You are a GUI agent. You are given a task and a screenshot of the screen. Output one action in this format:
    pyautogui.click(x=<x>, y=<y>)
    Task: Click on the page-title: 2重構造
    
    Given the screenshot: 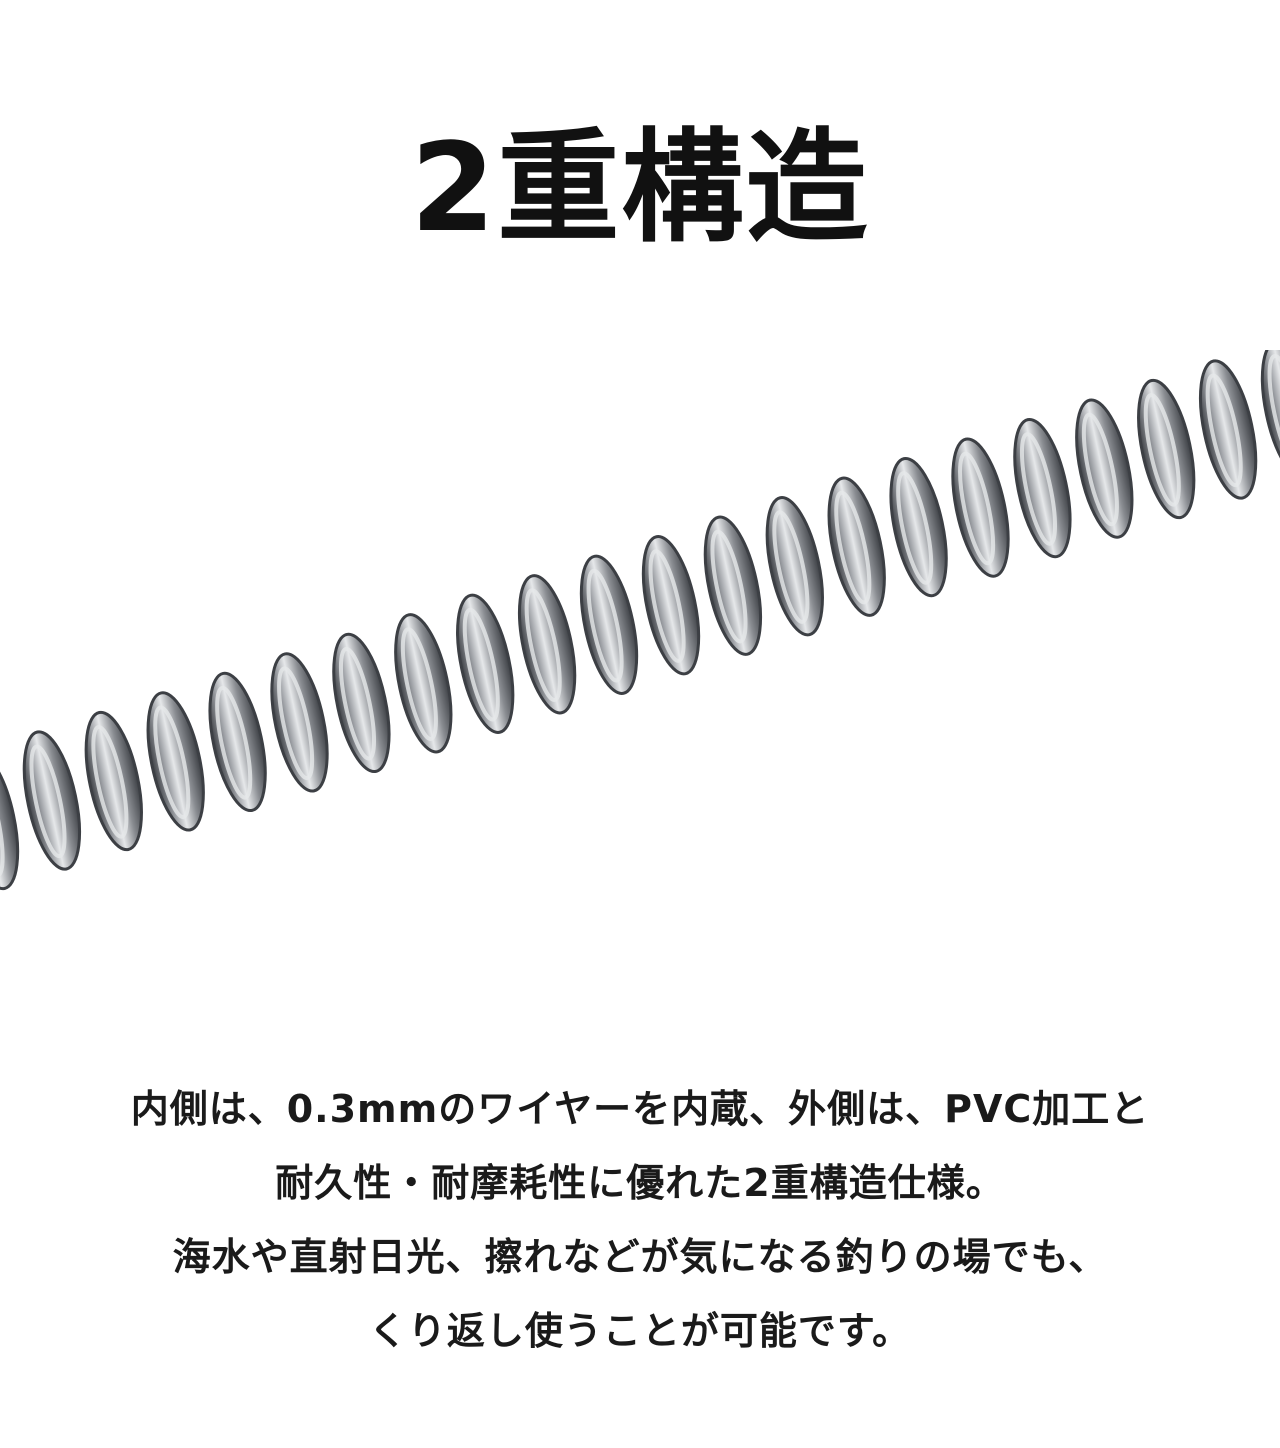 What is the action you would take?
    pyautogui.click(x=640, y=188)
    